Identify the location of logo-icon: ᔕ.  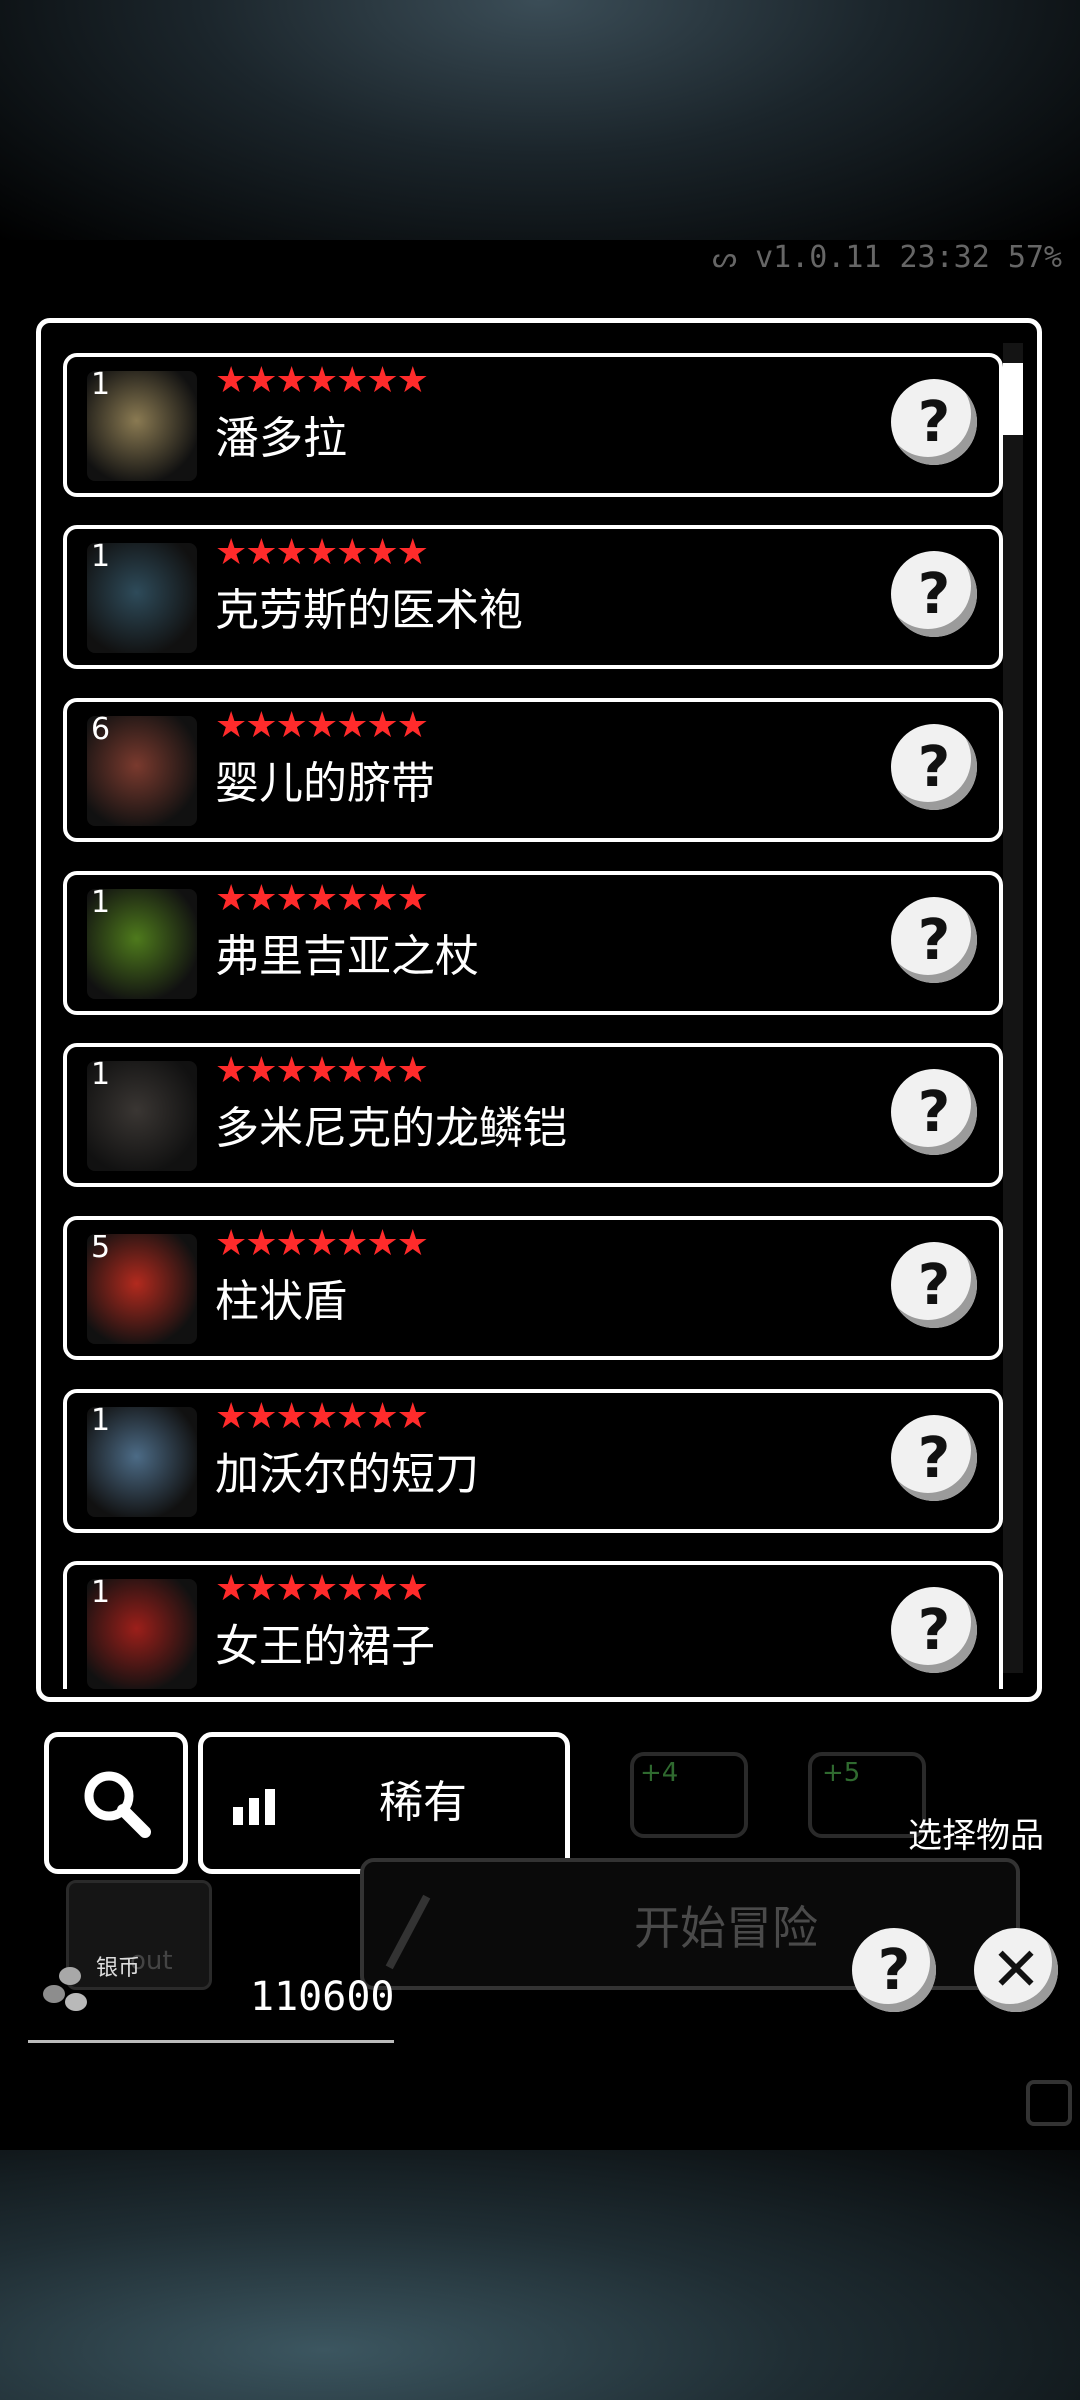
(725, 257).